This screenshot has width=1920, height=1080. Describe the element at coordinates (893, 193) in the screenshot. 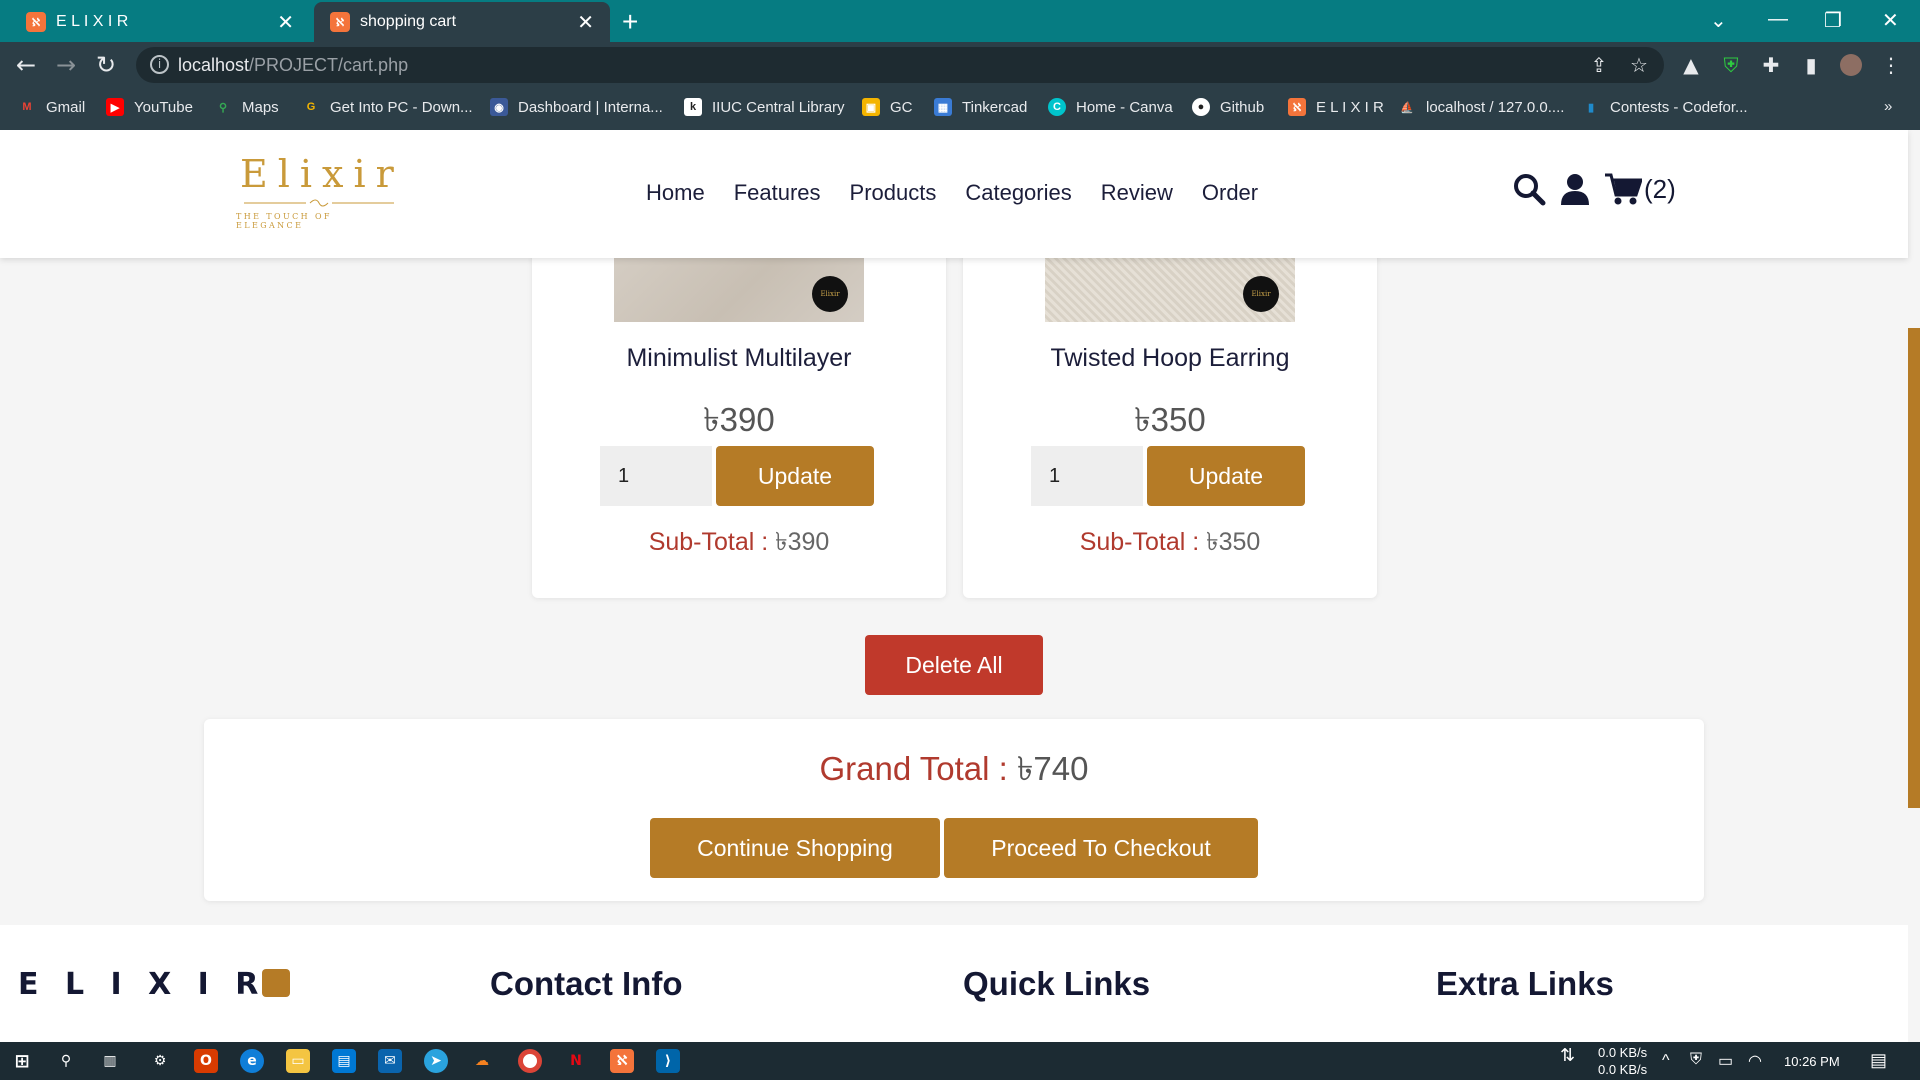

I see `nav-products: Products` at that location.